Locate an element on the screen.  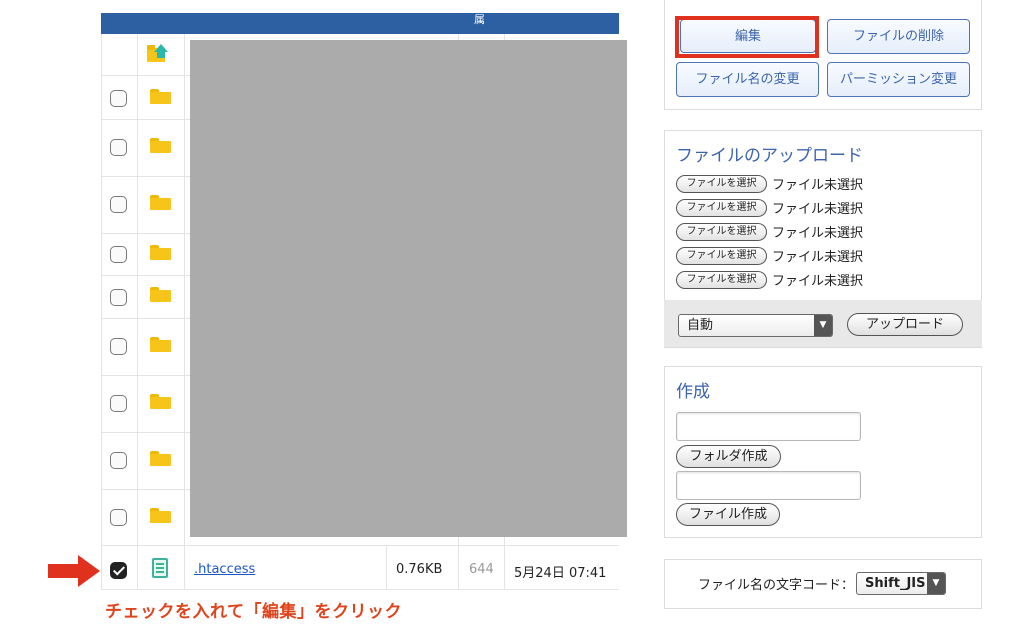
rename-file-button: ファイル名の変更 is located at coordinates (747, 79).